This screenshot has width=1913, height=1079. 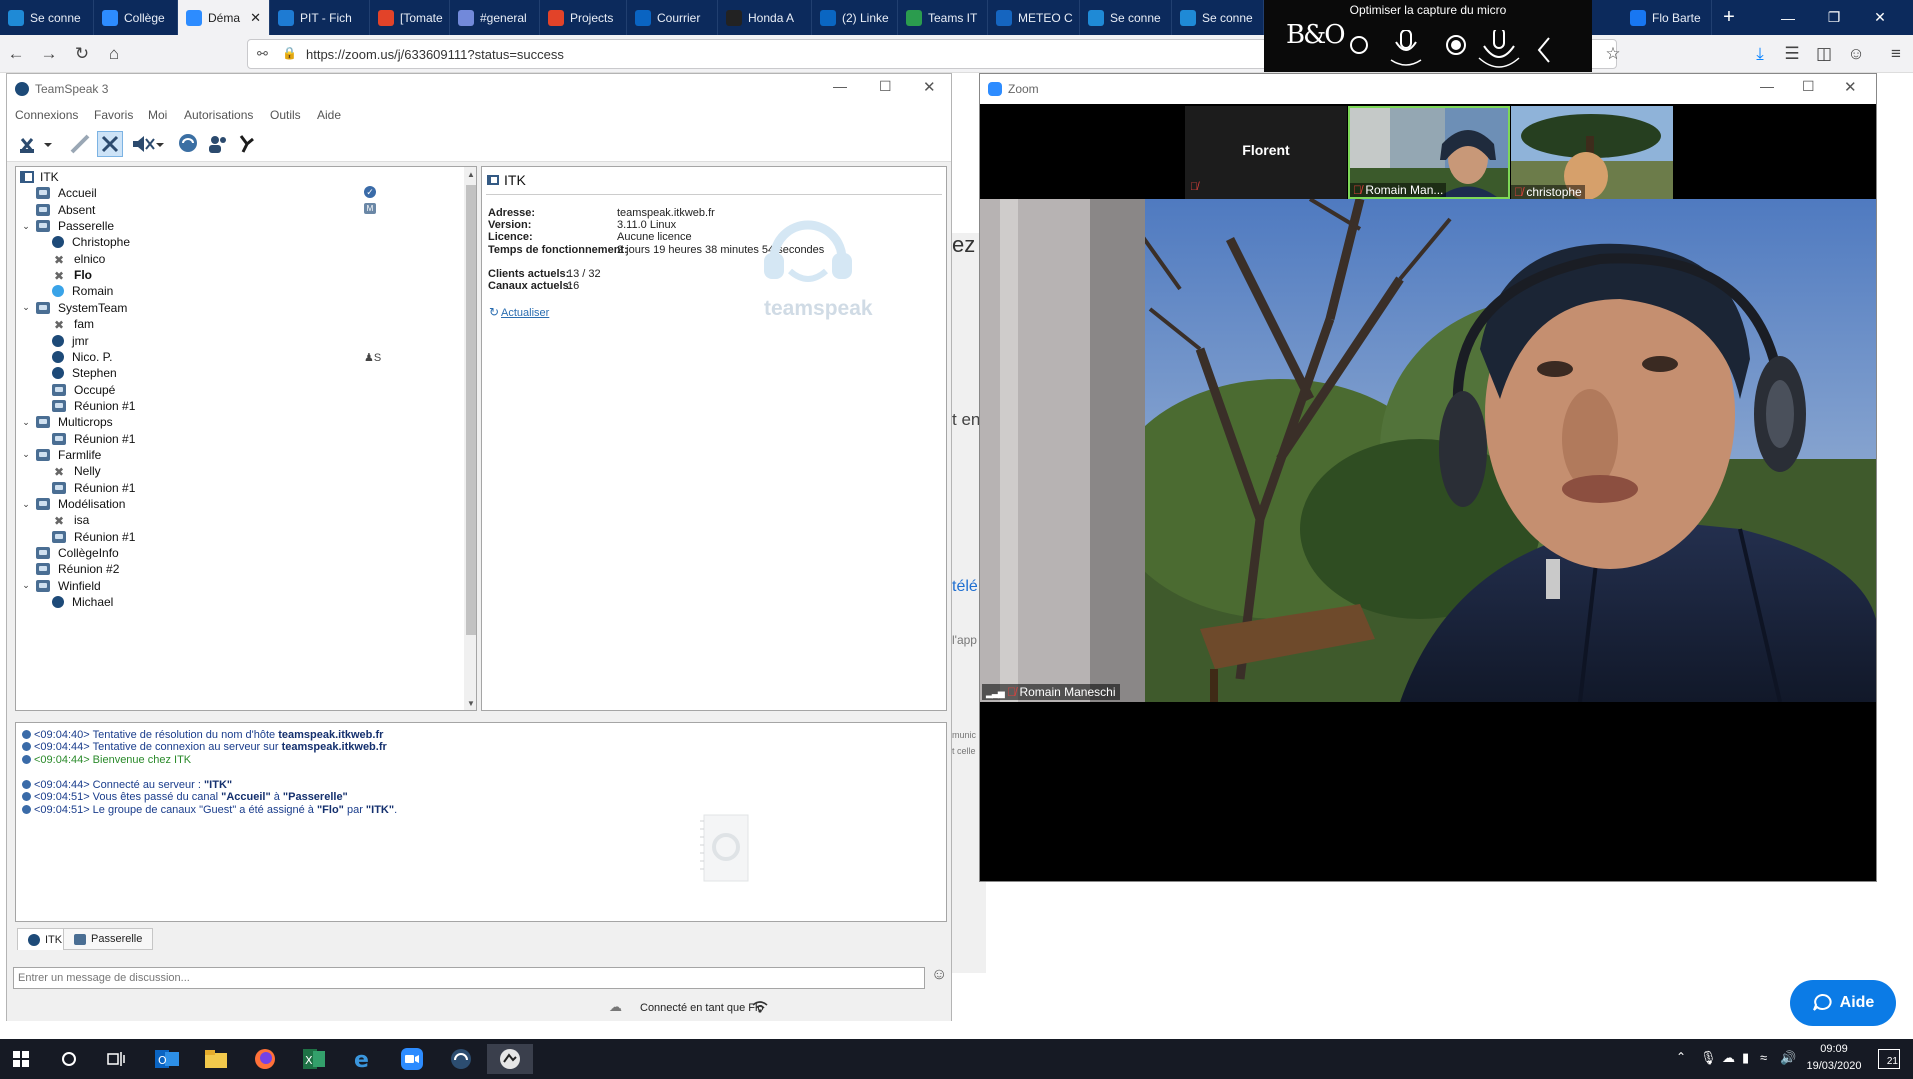 I want to click on scroll-up-icon: ▲, so click(x=471, y=174).